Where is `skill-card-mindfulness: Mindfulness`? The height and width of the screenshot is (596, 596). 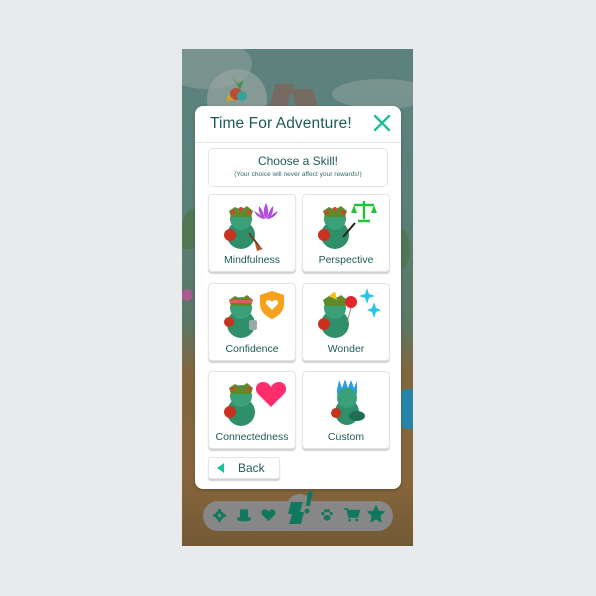
skill-card-mindfulness: Mindfulness is located at coordinates (252, 233).